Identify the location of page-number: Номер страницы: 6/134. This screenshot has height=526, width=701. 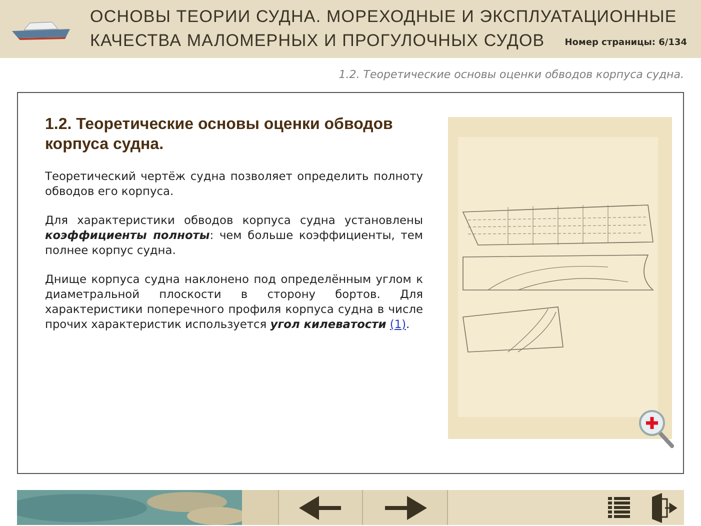
(625, 43).